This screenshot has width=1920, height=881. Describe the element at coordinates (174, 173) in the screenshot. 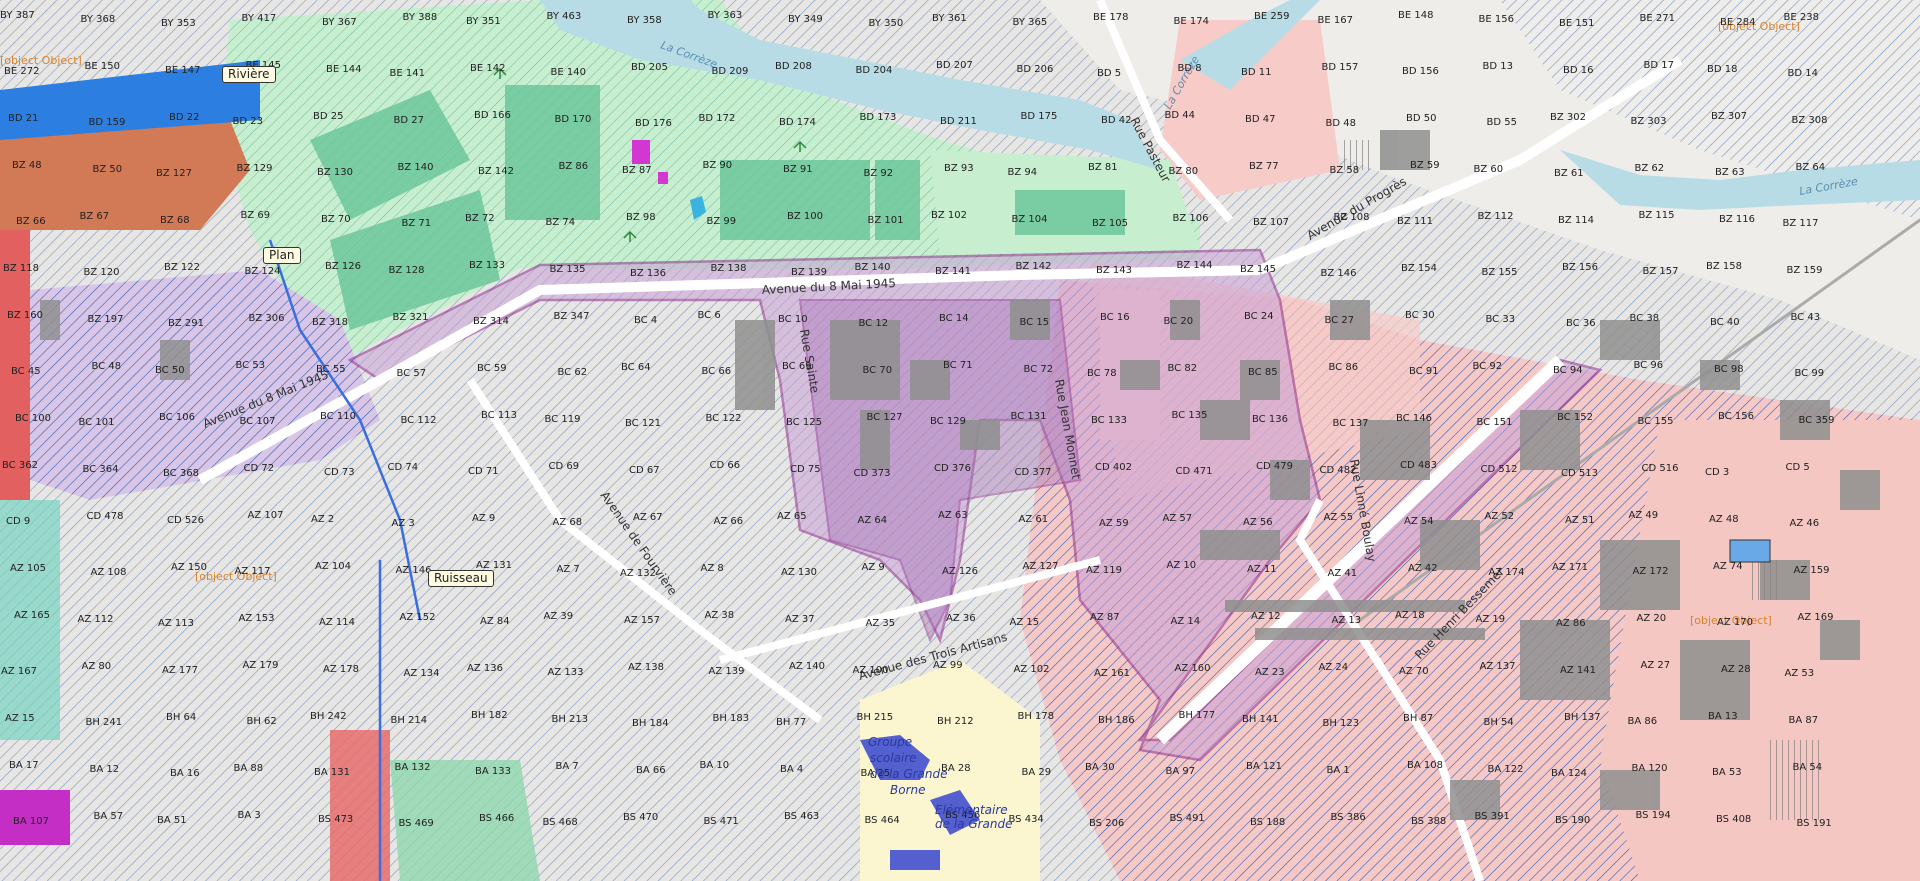

I see `parcel-number: BZ 127` at that location.